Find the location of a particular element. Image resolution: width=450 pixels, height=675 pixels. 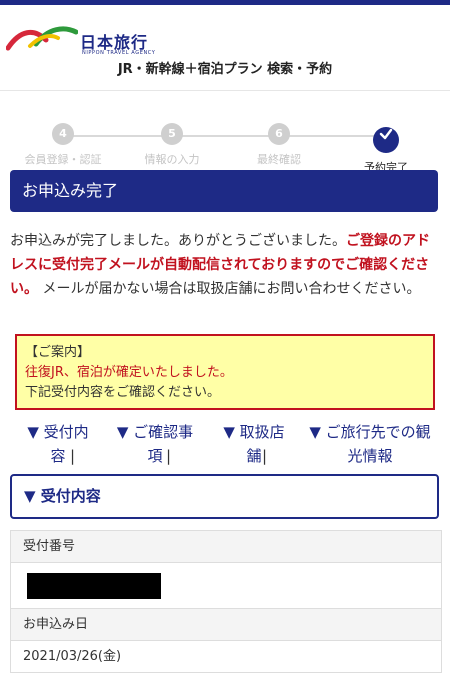

logo-subtitle: NIPPON TRAVEL AGENCY is located at coordinates (119, 53).